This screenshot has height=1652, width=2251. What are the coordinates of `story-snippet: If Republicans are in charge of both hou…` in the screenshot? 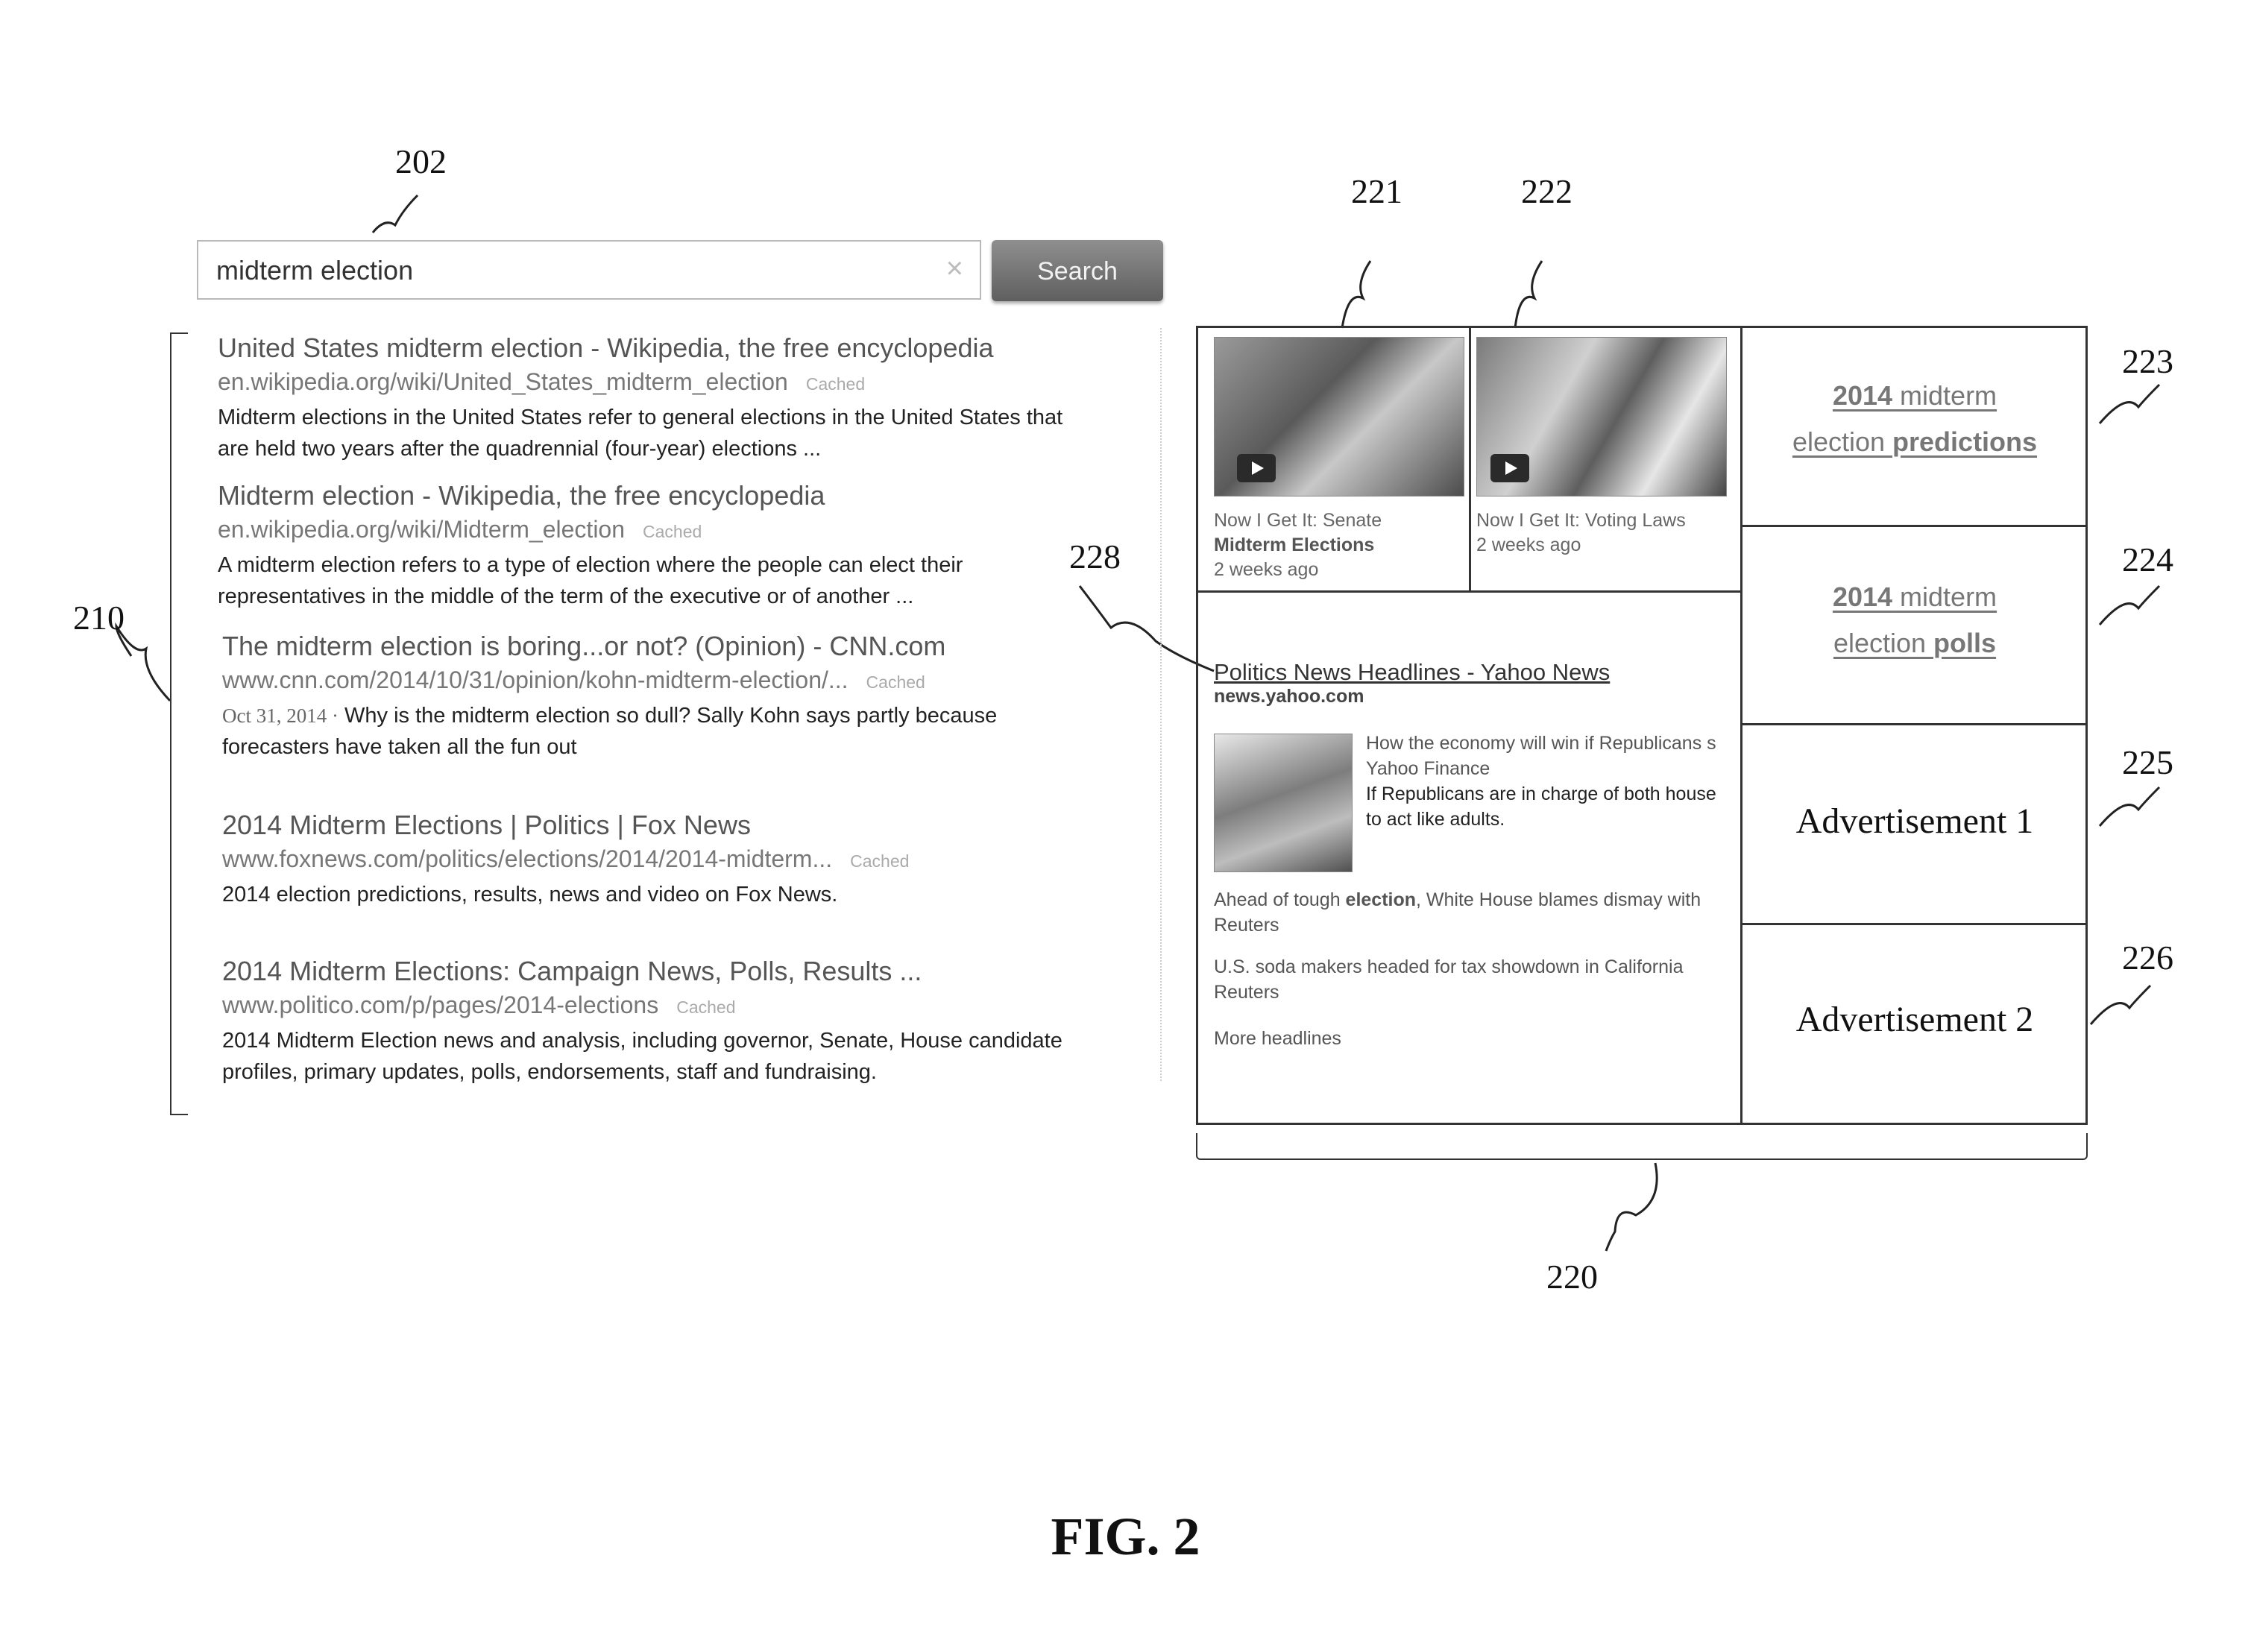 It's located at (1541, 794).